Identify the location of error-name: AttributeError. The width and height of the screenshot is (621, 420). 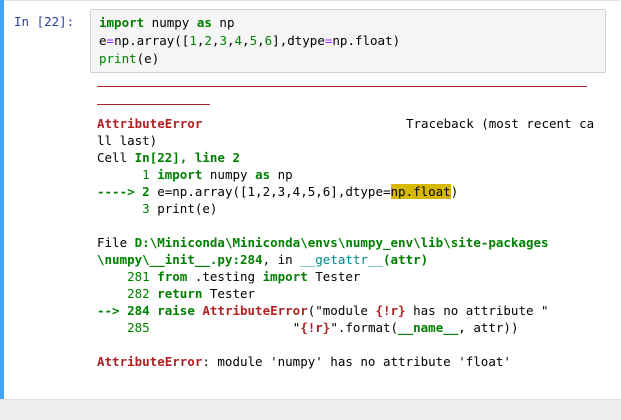
(150, 123).